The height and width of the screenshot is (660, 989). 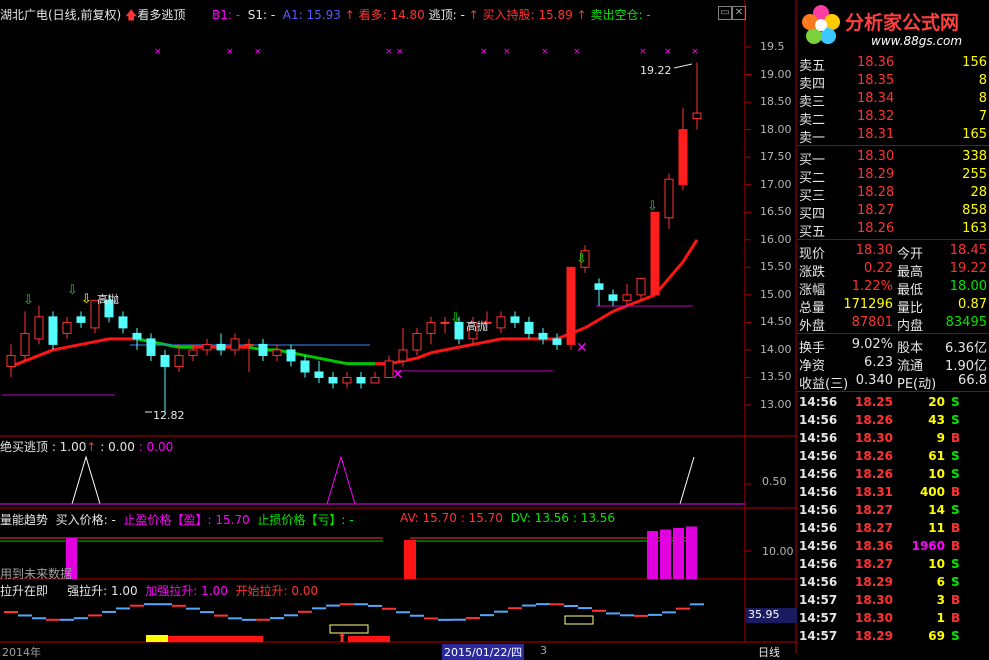 What do you see at coordinates (893, 100) in the screenshot?
I see `ask-row: 卖三 18.34 8` at bounding box center [893, 100].